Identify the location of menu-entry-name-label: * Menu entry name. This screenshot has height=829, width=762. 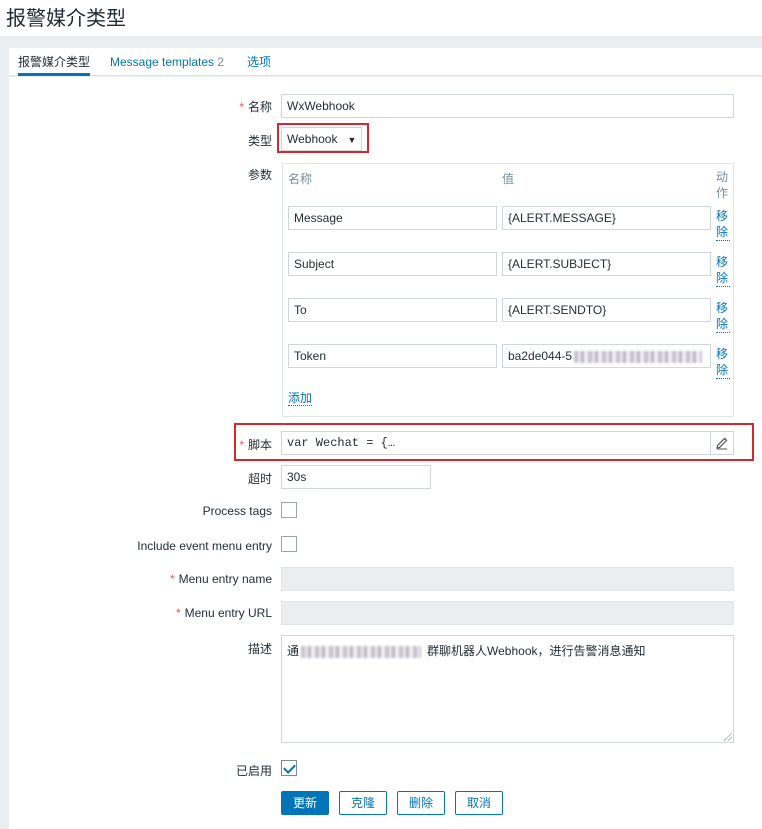
(221, 579).